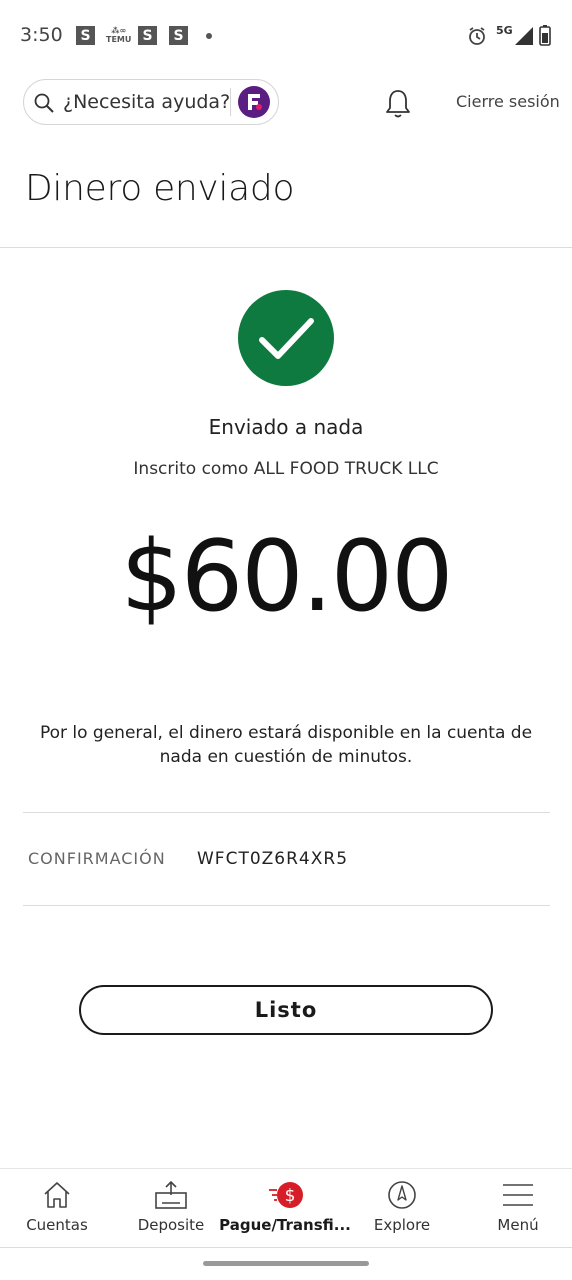  What do you see at coordinates (518, 1225) in the screenshot?
I see `nav-label: Menú` at bounding box center [518, 1225].